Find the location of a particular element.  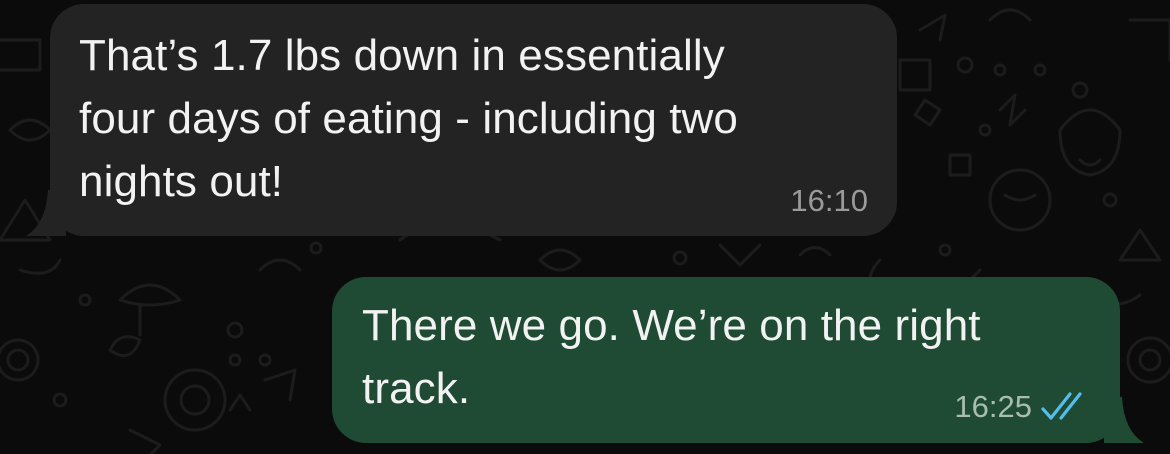

message-timestamp: 16:10 is located at coordinates (829, 200).